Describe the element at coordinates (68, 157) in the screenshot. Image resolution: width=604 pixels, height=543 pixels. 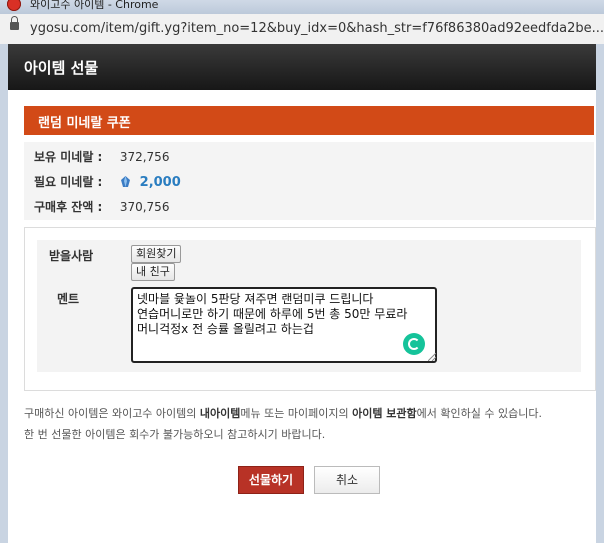
I see `owned-mineral-label: 보유 미네랄 :` at that location.